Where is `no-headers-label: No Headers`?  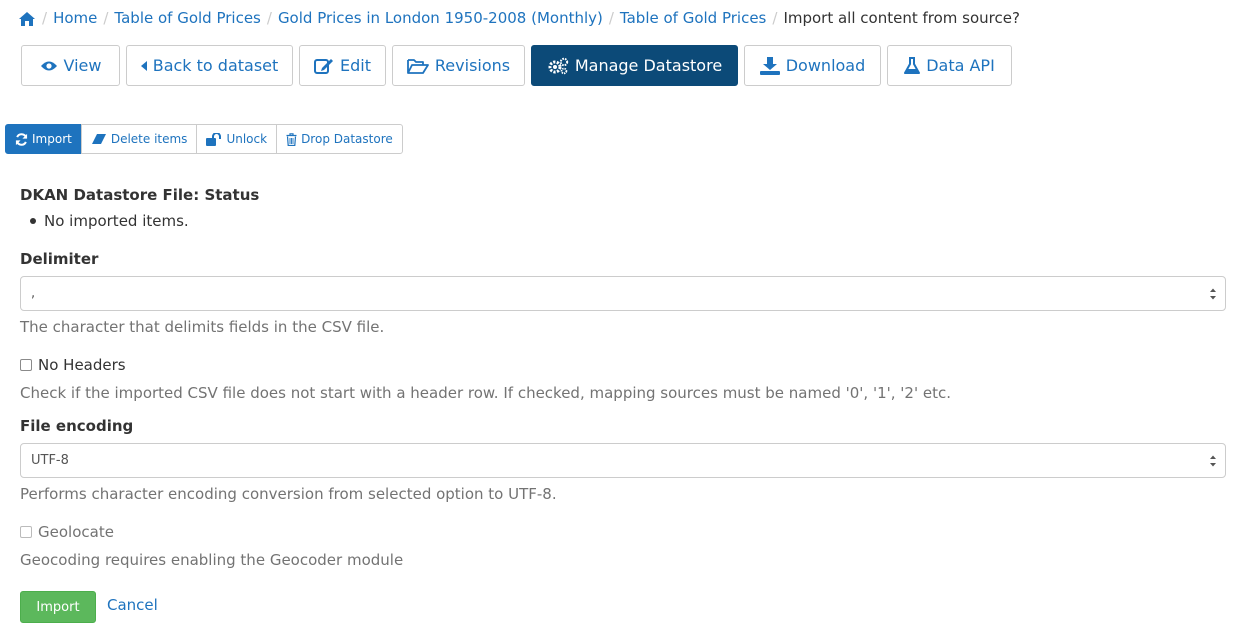 no-headers-label: No Headers is located at coordinates (82, 365).